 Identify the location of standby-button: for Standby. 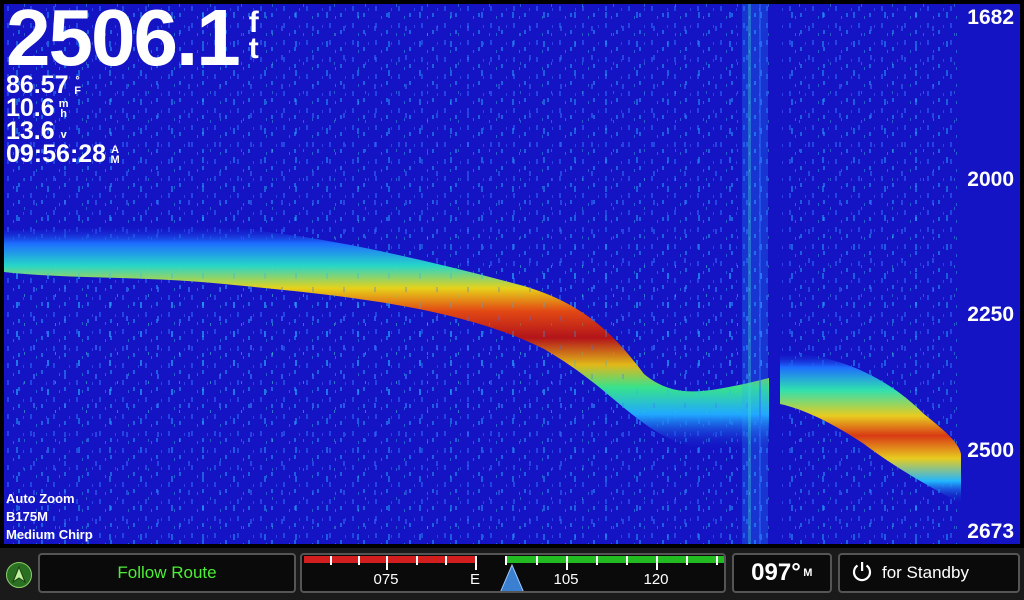
(929, 573).